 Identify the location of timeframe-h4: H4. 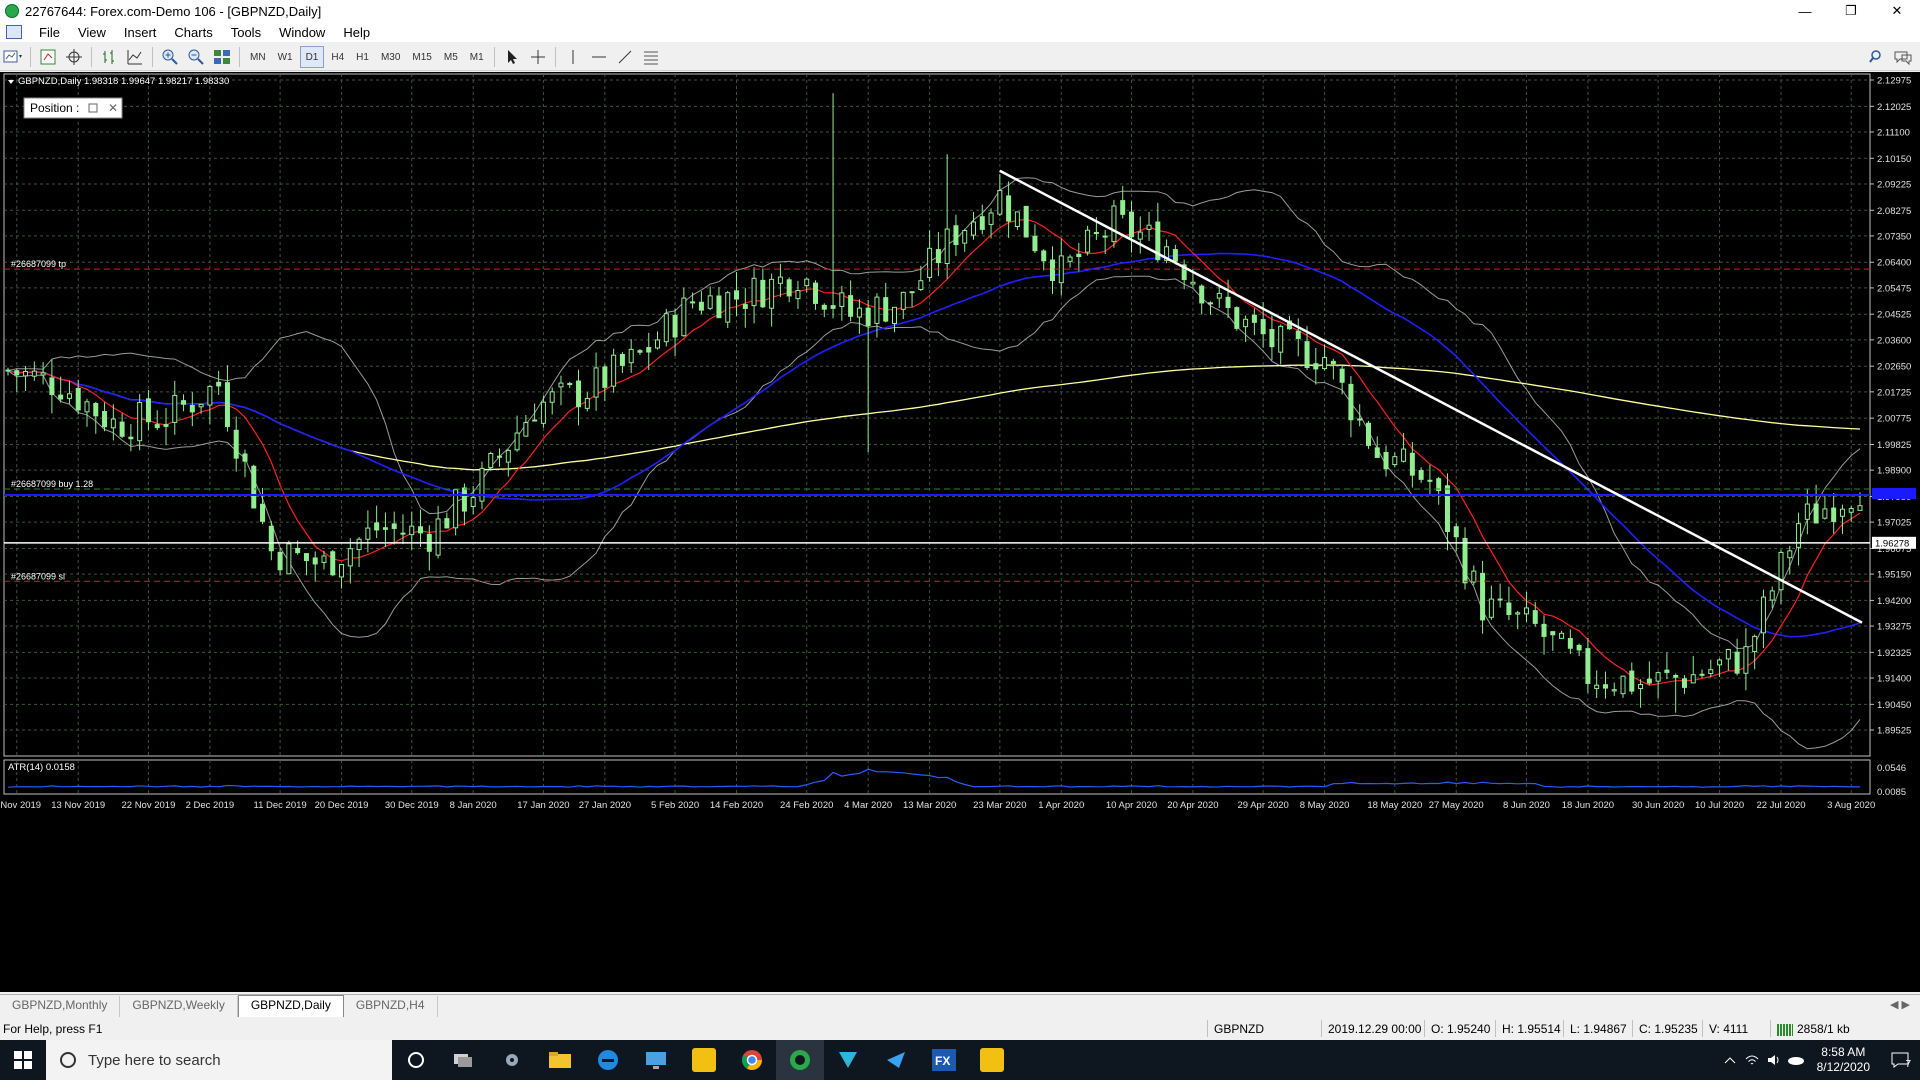
(337, 57).